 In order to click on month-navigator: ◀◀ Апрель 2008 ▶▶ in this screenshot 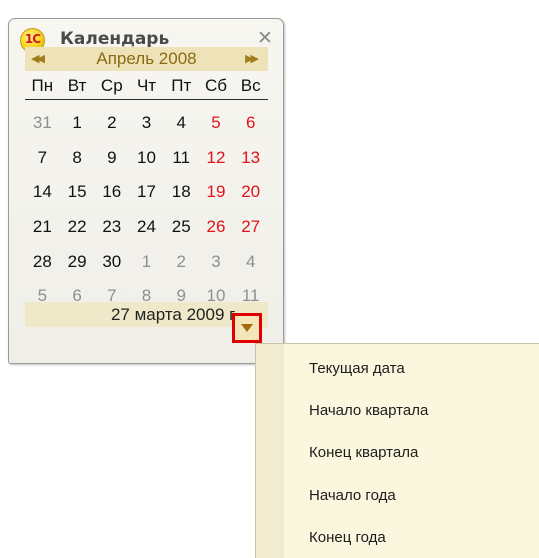, I will do `click(146, 59)`.